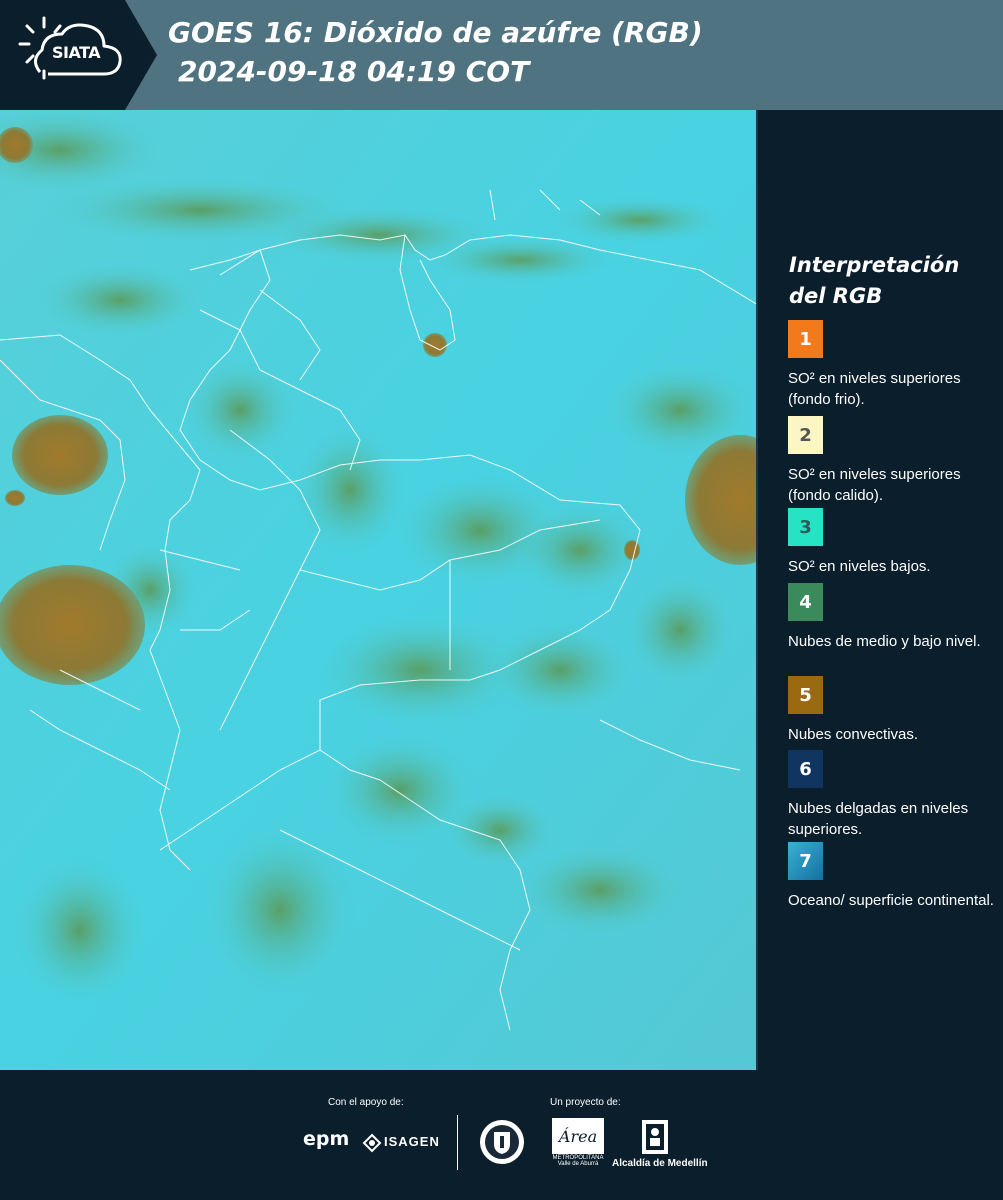 The width and height of the screenshot is (1003, 1200). I want to click on area-metropolitana-logo: Área, so click(578, 1136).